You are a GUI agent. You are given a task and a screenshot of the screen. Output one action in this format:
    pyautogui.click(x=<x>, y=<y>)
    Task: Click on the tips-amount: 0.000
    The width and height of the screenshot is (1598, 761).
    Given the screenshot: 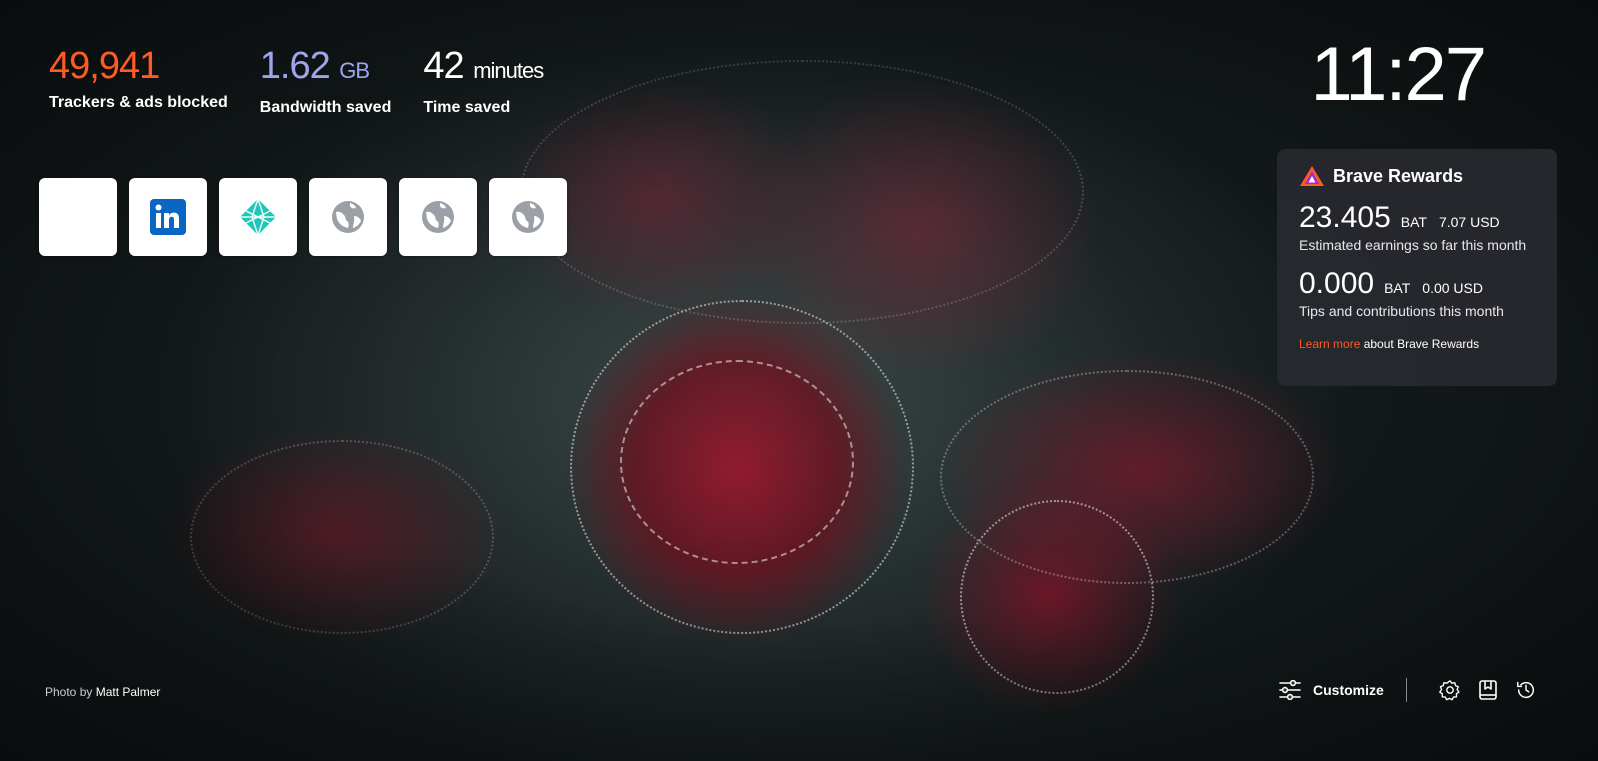 What is the action you would take?
    pyautogui.click(x=1337, y=283)
    